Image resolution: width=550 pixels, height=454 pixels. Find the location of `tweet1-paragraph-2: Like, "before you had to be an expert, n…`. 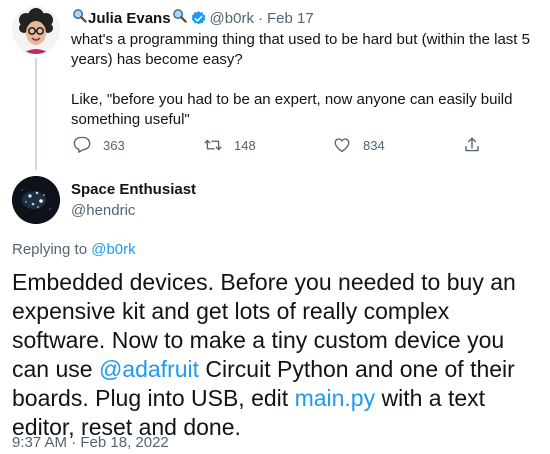

tweet1-paragraph-2: Like, "before you had to be an expert, n… is located at coordinates (292, 109).